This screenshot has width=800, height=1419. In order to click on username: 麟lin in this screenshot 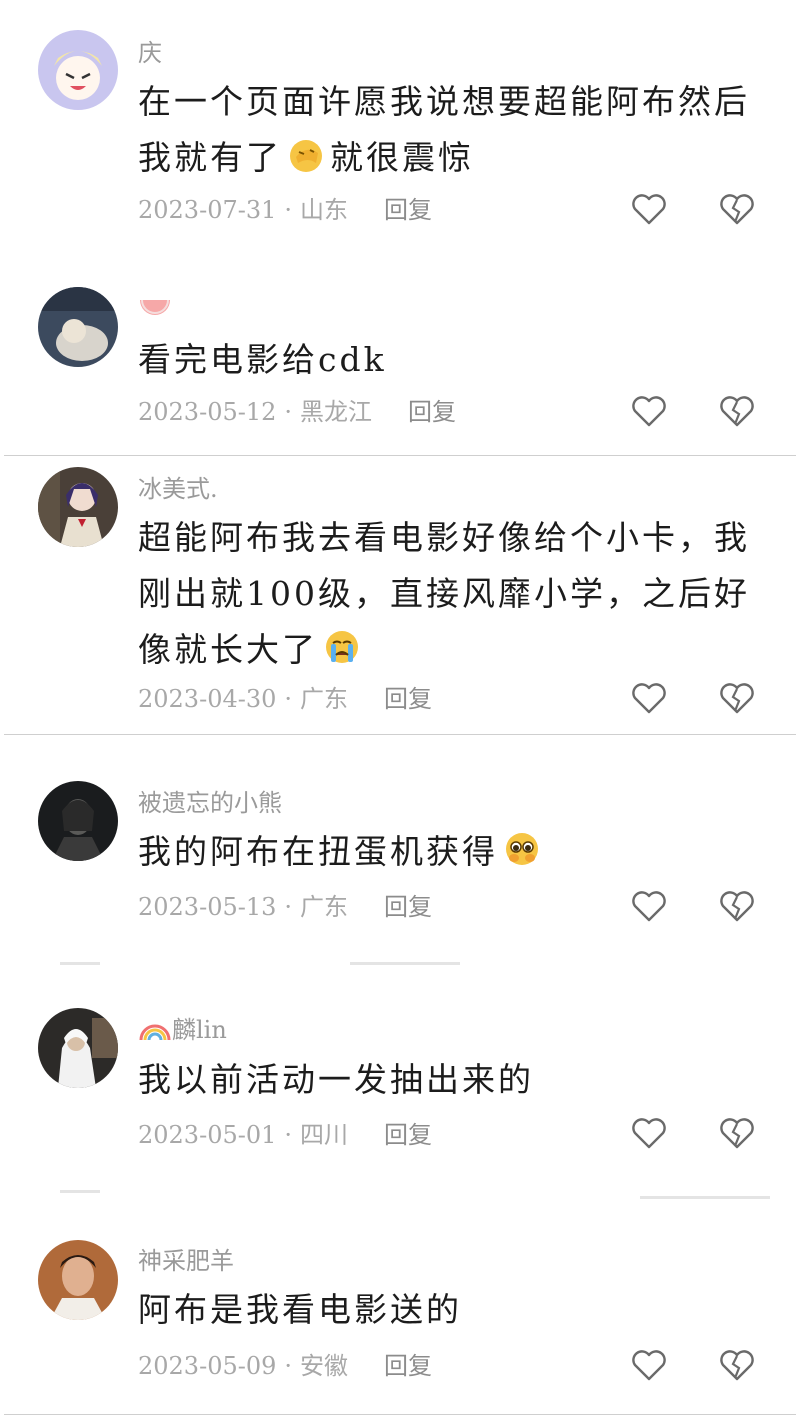, I will do `click(199, 1030)`.